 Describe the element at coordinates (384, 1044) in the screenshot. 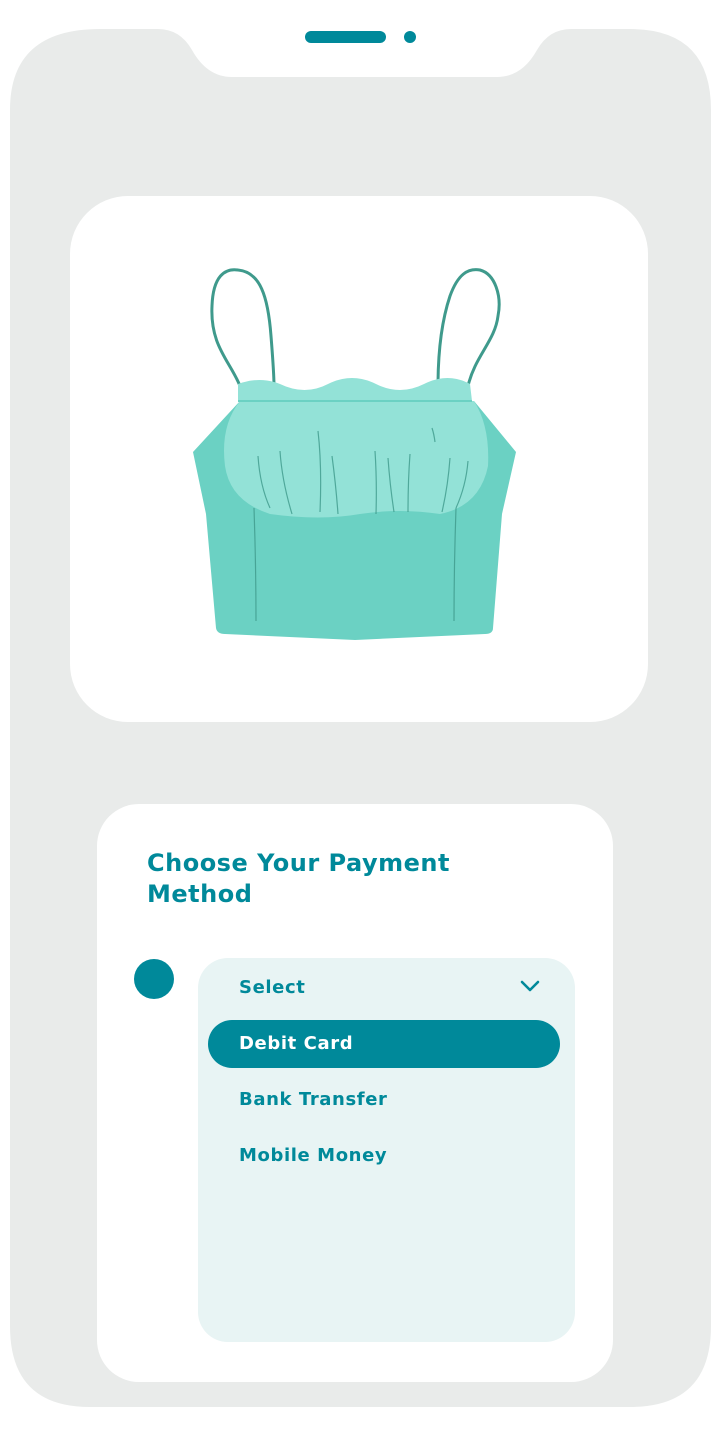

I see `option-debit-card: Debit Card` at that location.